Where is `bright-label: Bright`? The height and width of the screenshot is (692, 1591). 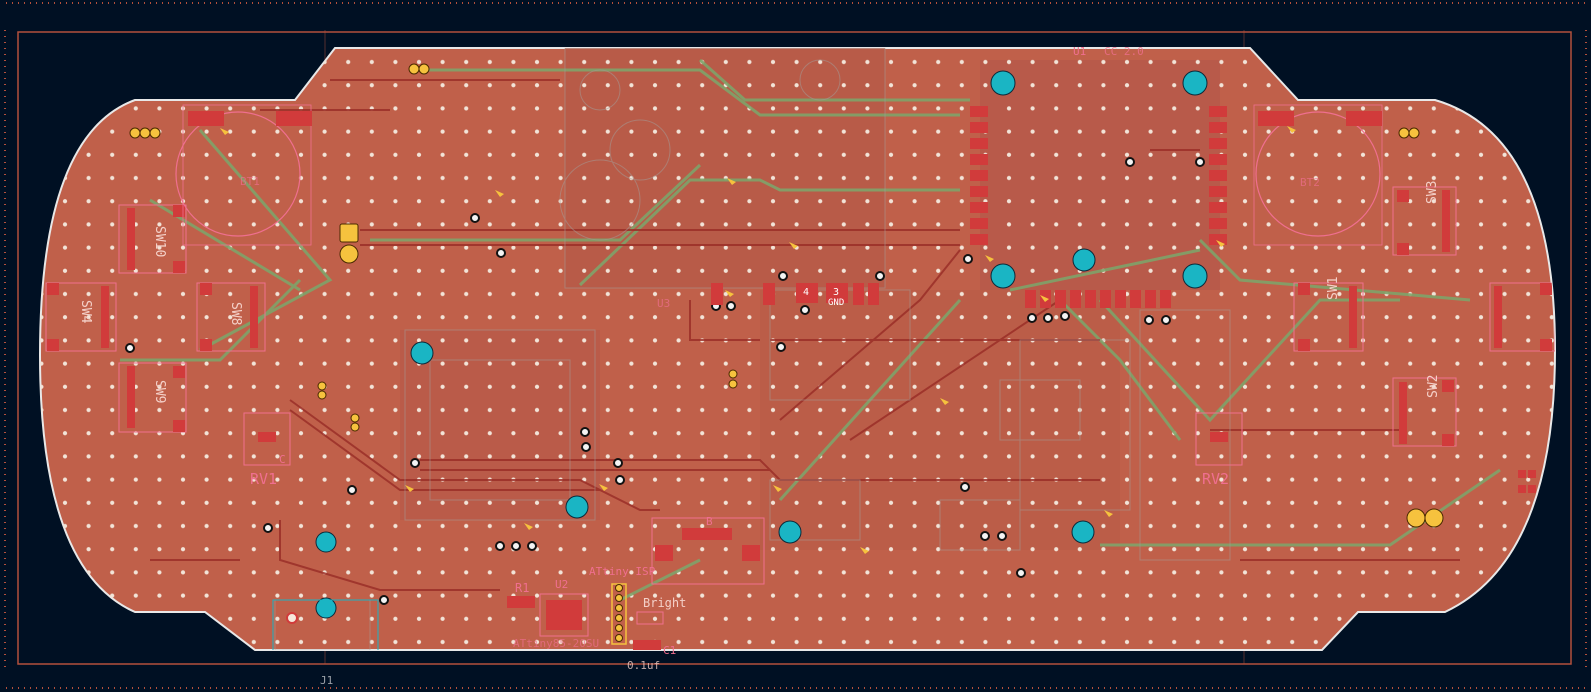
bright-label: Bright is located at coordinates (664, 603).